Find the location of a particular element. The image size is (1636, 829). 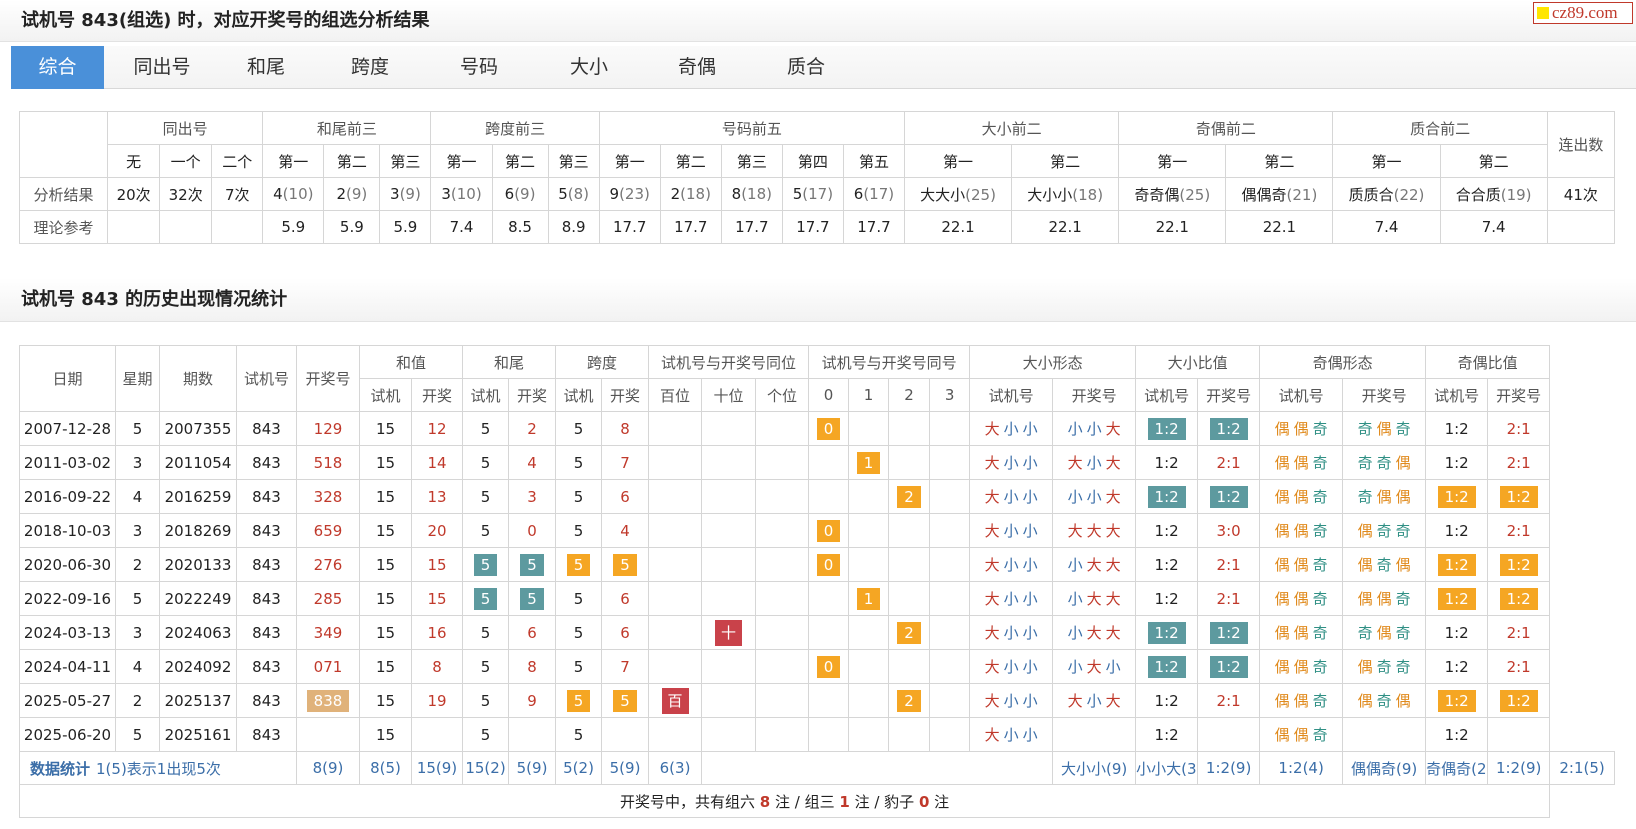

bs-ratio-draw: 1:2 is located at coordinates (1229, 428).